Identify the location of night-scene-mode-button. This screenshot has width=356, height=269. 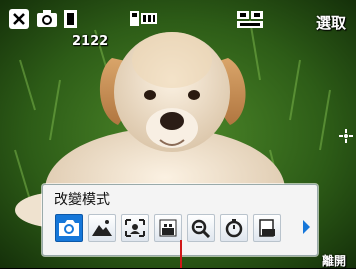
(168, 228).